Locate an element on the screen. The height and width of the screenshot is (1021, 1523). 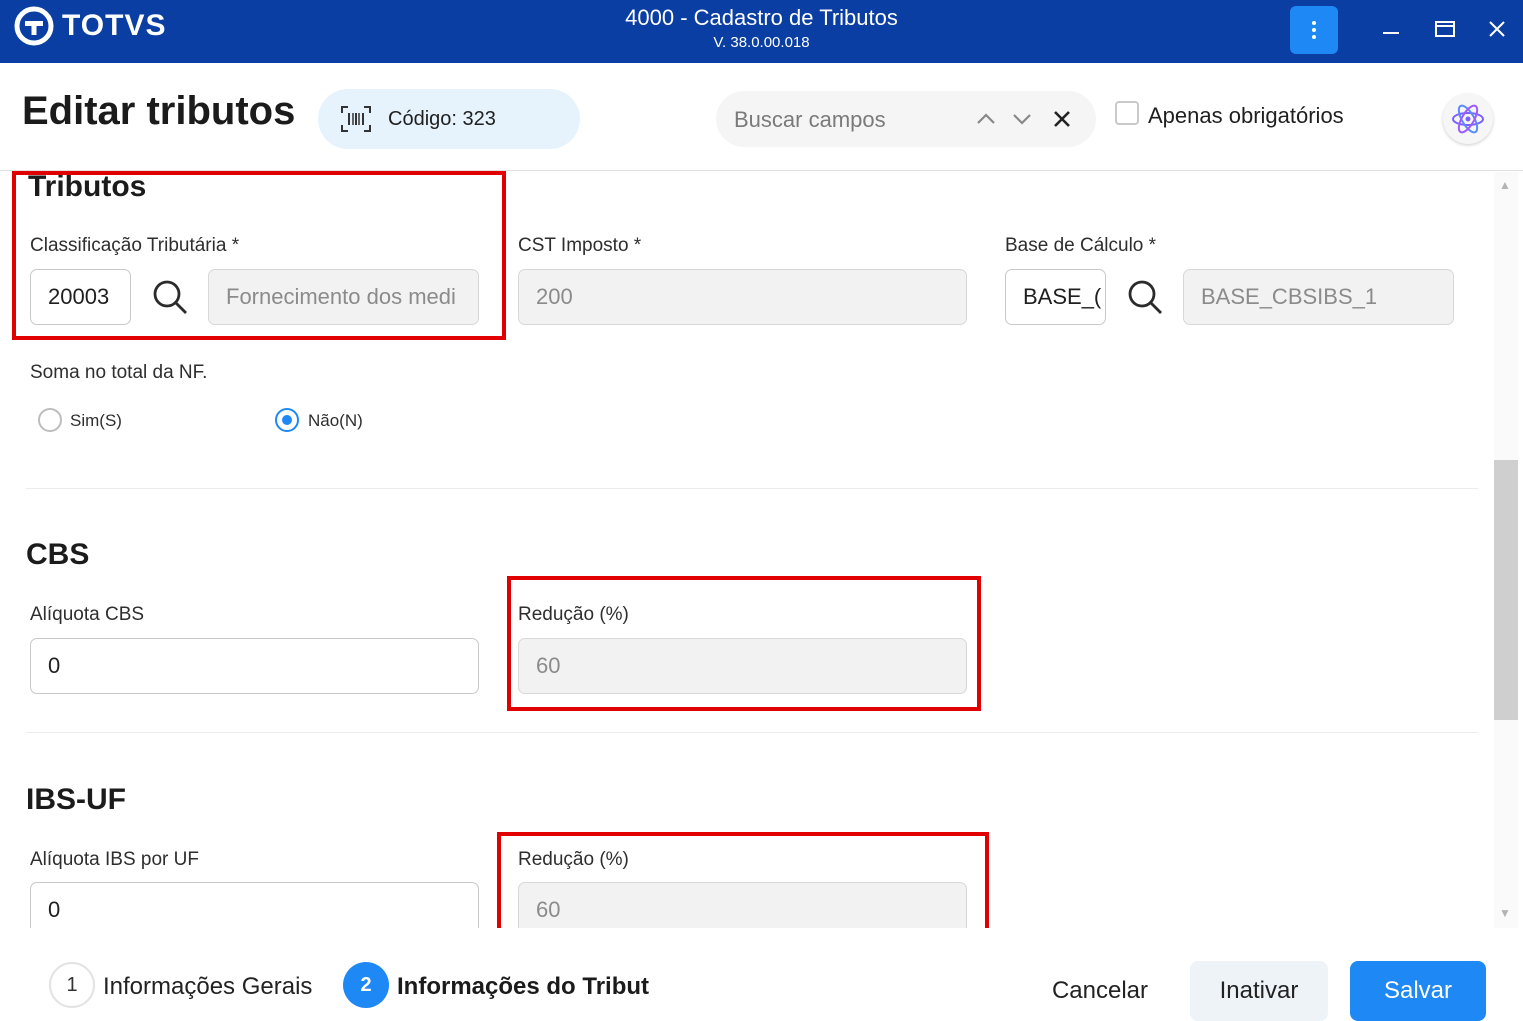
minimize-button is located at coordinates (1391, 29).